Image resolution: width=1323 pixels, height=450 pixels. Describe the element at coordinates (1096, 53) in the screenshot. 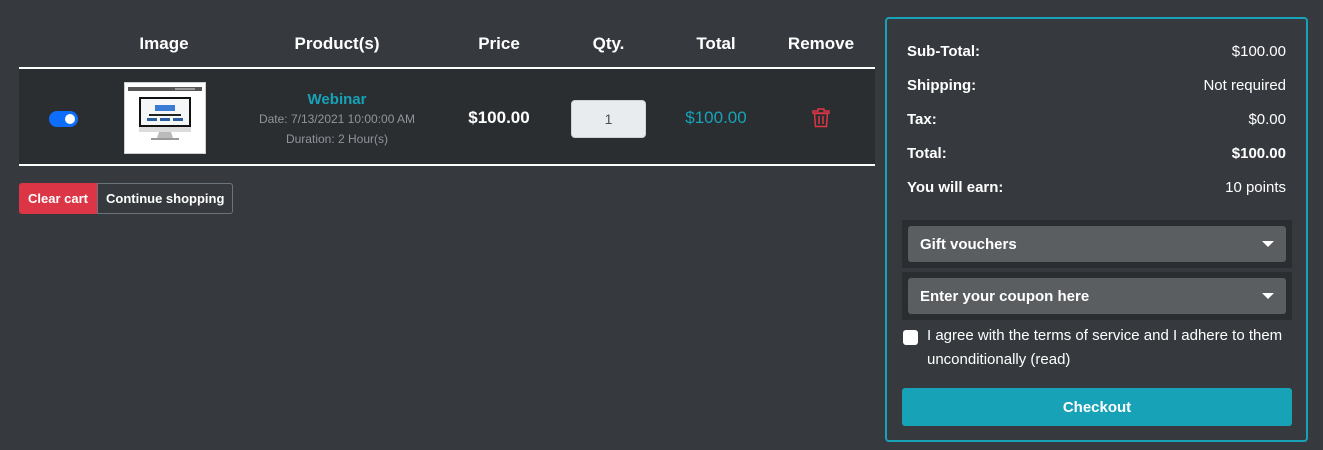

I see `subtotal-row: Sub-Total: $100.00` at that location.